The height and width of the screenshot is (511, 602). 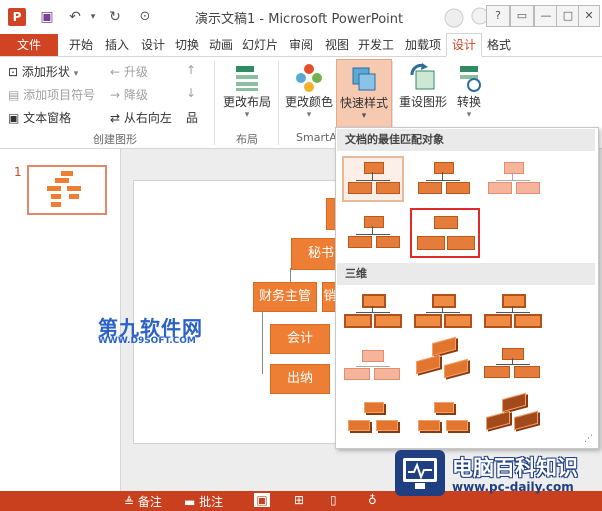 I want to click on tab-slideshow: 幻灯片, so click(x=260, y=45).